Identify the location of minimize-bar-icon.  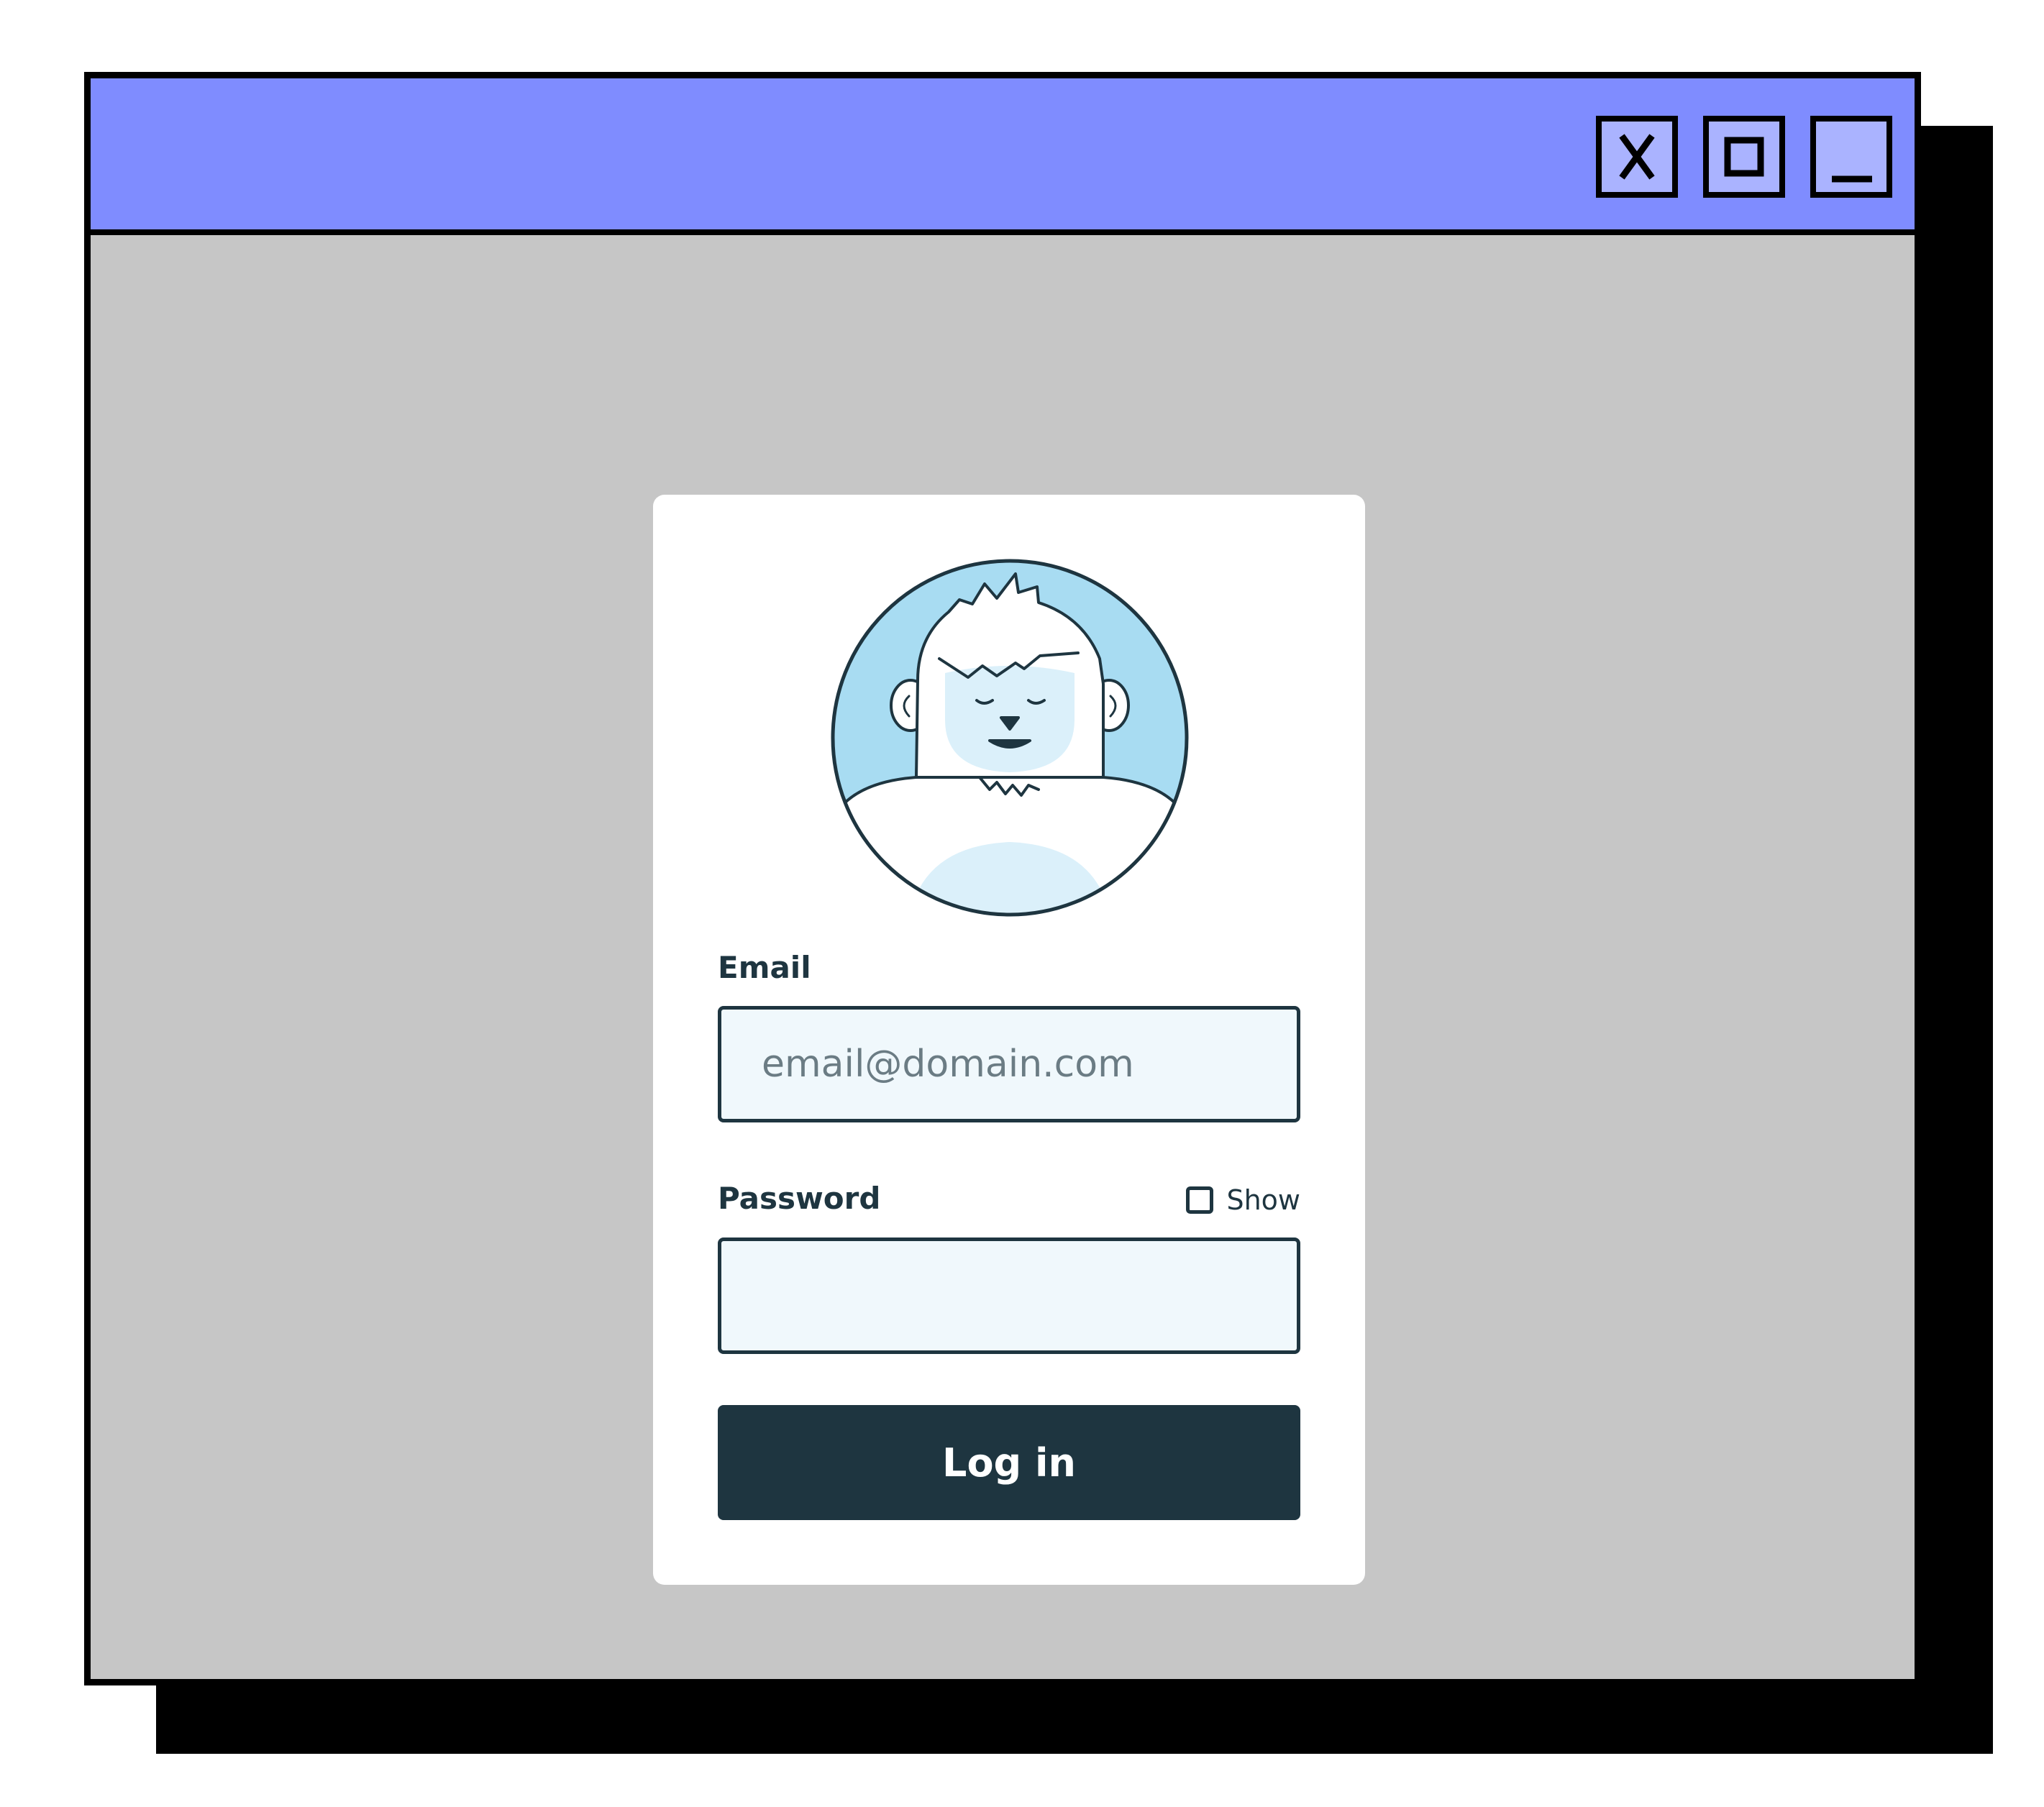
(1852, 179).